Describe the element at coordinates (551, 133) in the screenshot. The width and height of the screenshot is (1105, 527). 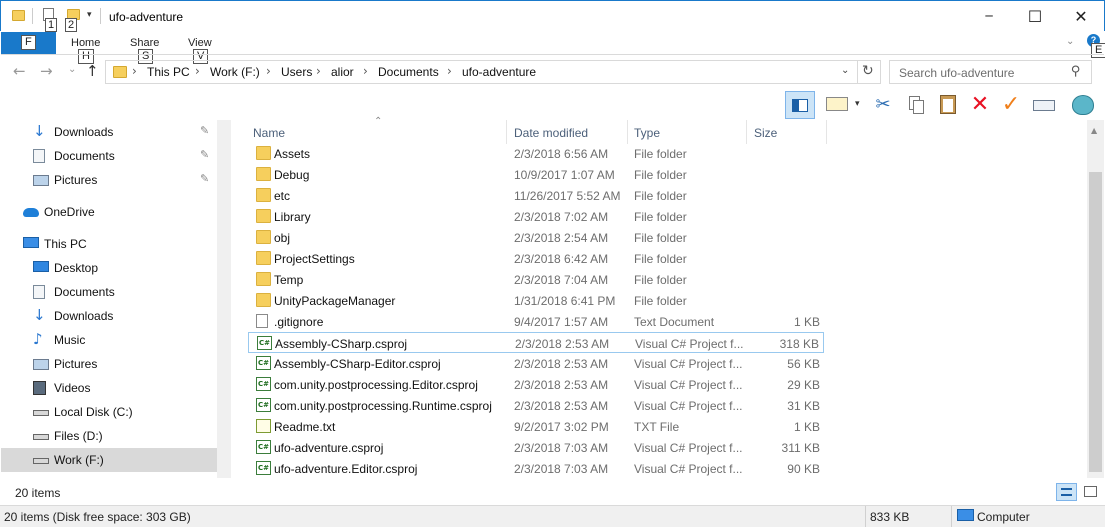
I see `column-header-date: Date modified` at that location.